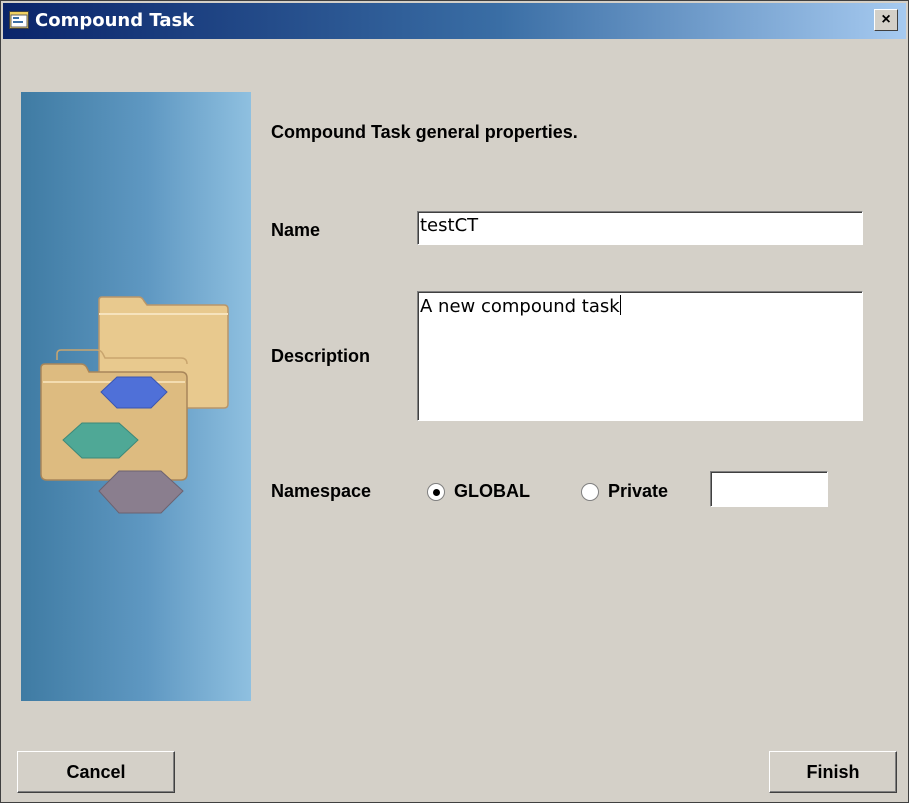 The height and width of the screenshot is (805, 911). What do you see at coordinates (620, 305) in the screenshot?
I see `text-caret` at bounding box center [620, 305].